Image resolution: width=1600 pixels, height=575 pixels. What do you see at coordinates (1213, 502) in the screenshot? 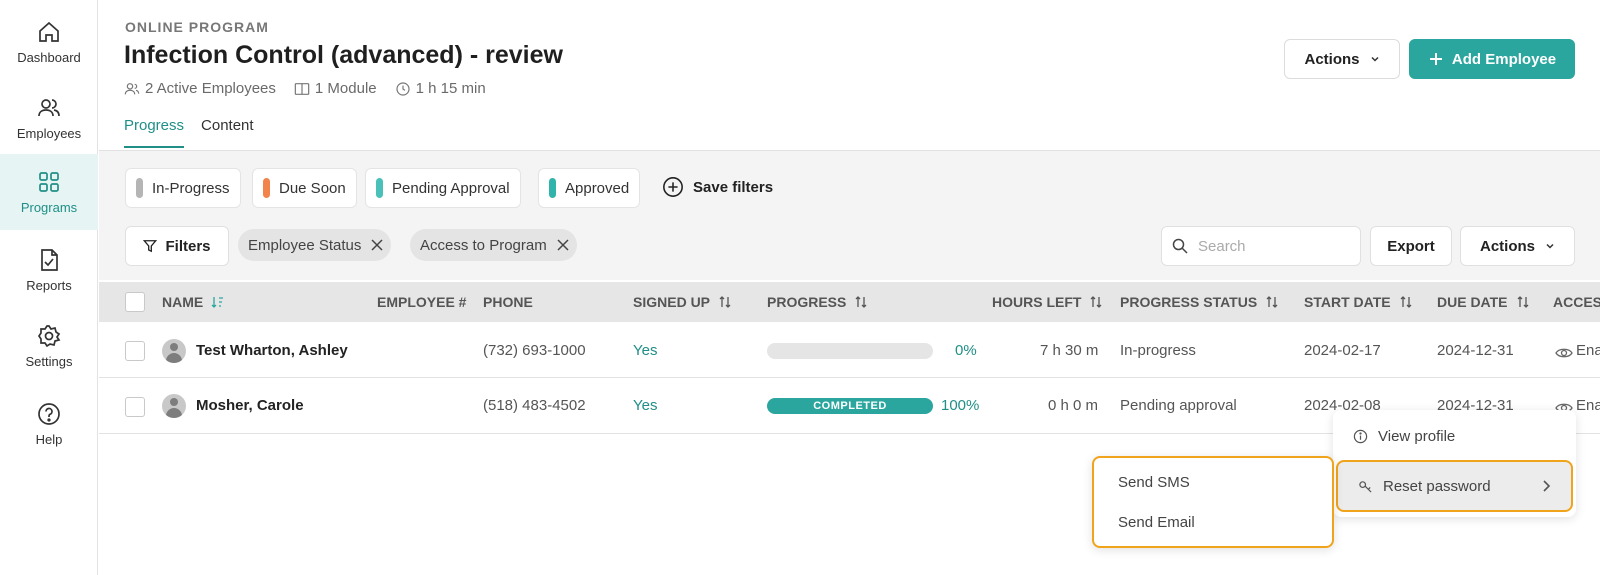
I see `reset-password-submenu: Send SMS Send Email` at bounding box center [1213, 502].